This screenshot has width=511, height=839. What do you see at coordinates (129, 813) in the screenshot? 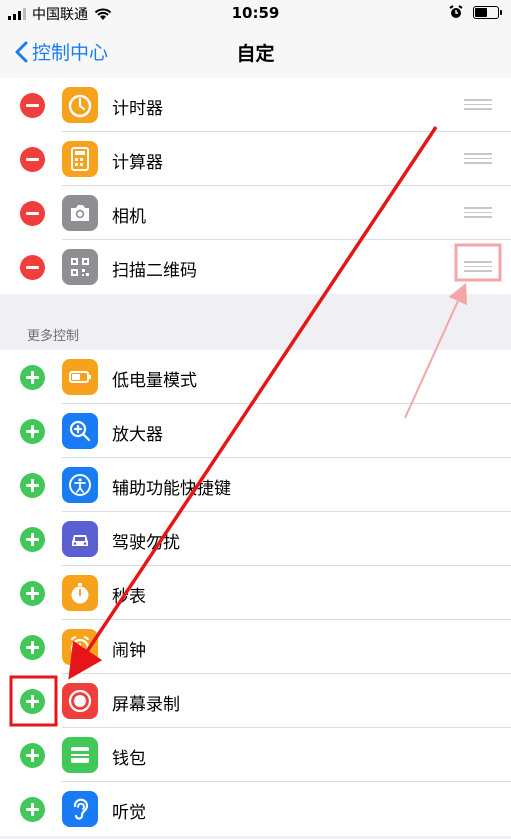
I see `control-label: 听觉` at bounding box center [129, 813].